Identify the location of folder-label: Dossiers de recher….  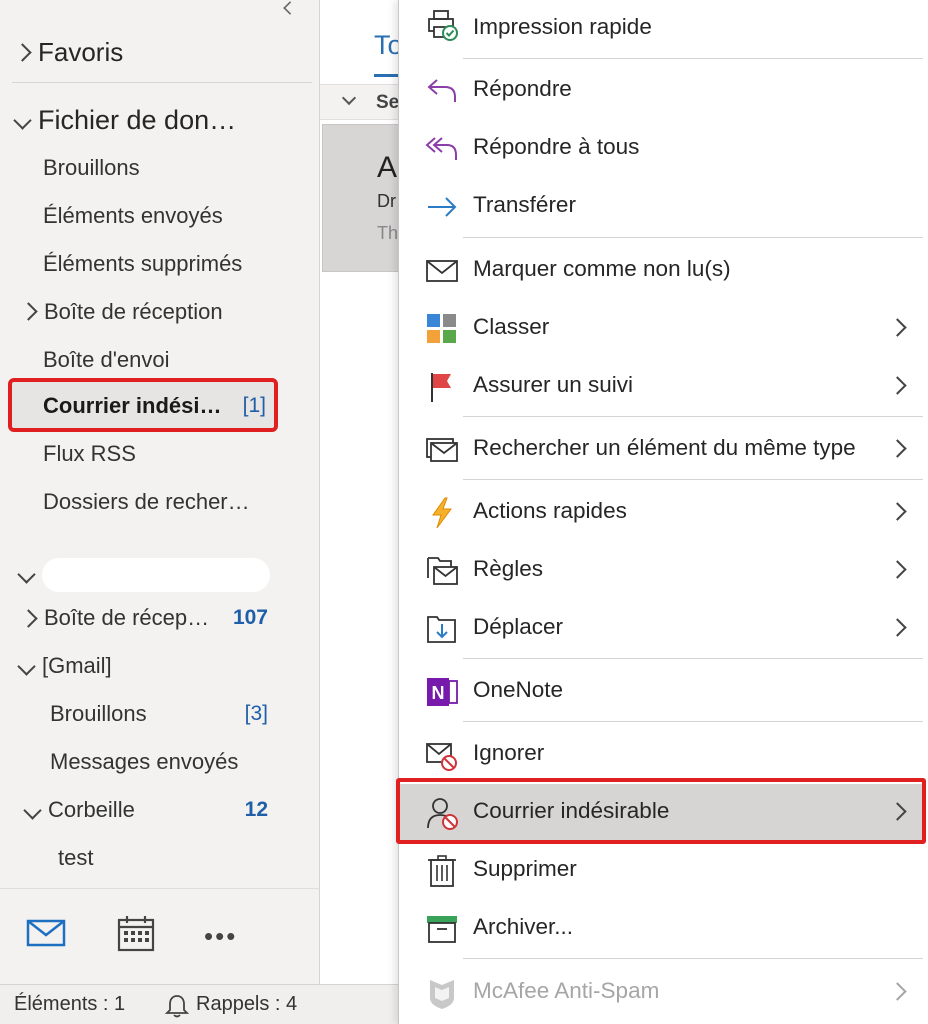
(146, 501).